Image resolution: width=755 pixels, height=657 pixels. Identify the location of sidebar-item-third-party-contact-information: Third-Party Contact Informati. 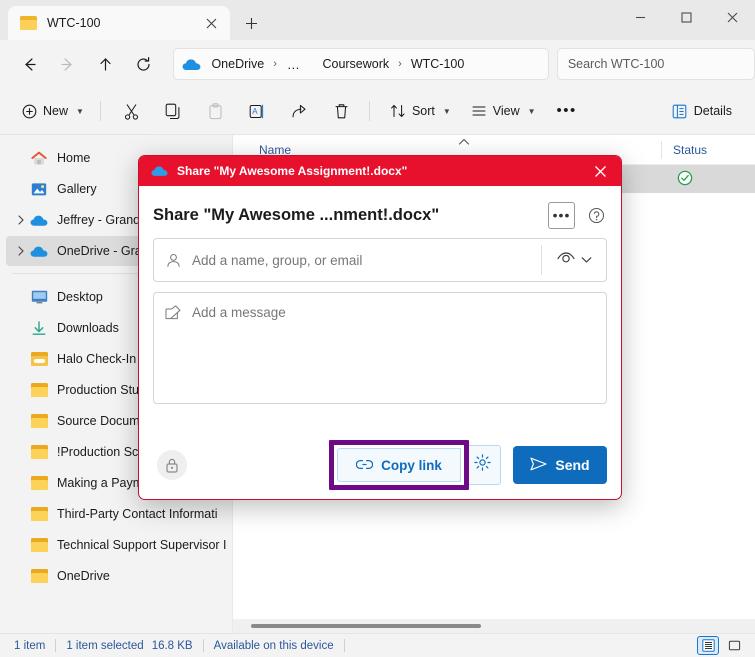
(116, 514).